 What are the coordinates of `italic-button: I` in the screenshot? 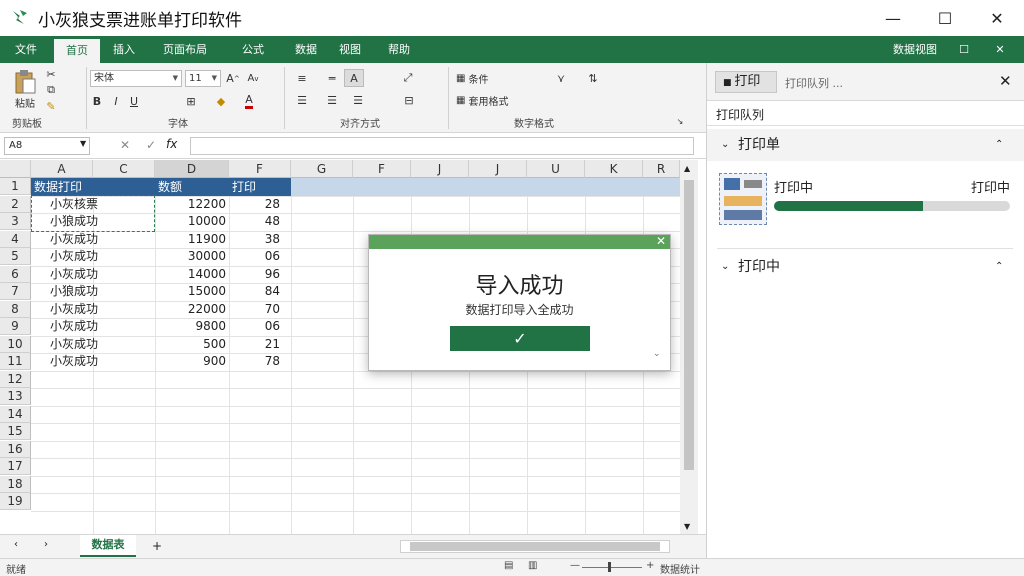 It's located at (116, 101).